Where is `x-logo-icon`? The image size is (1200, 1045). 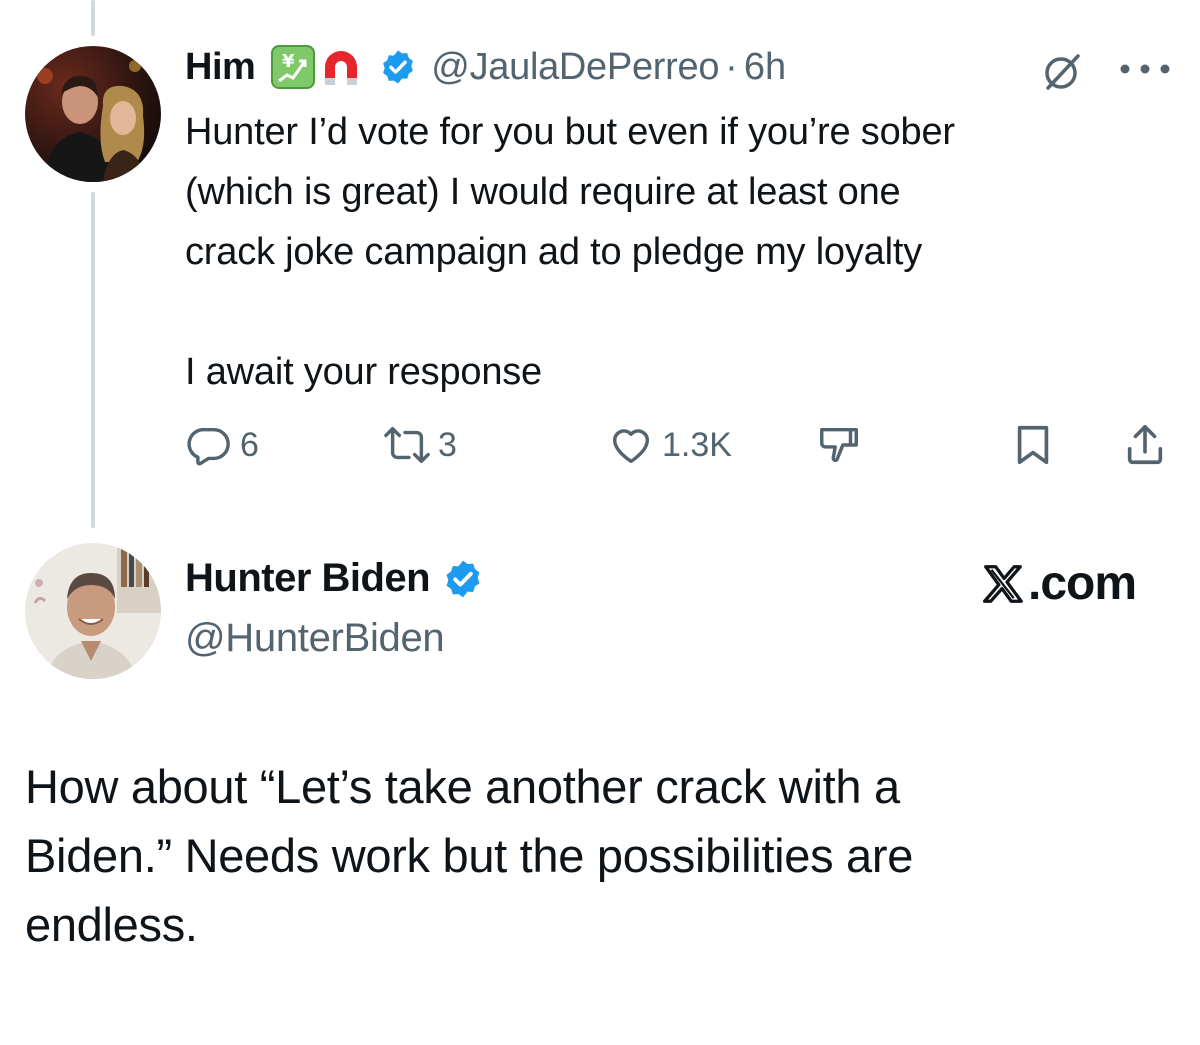 x-logo-icon is located at coordinates (1002, 583).